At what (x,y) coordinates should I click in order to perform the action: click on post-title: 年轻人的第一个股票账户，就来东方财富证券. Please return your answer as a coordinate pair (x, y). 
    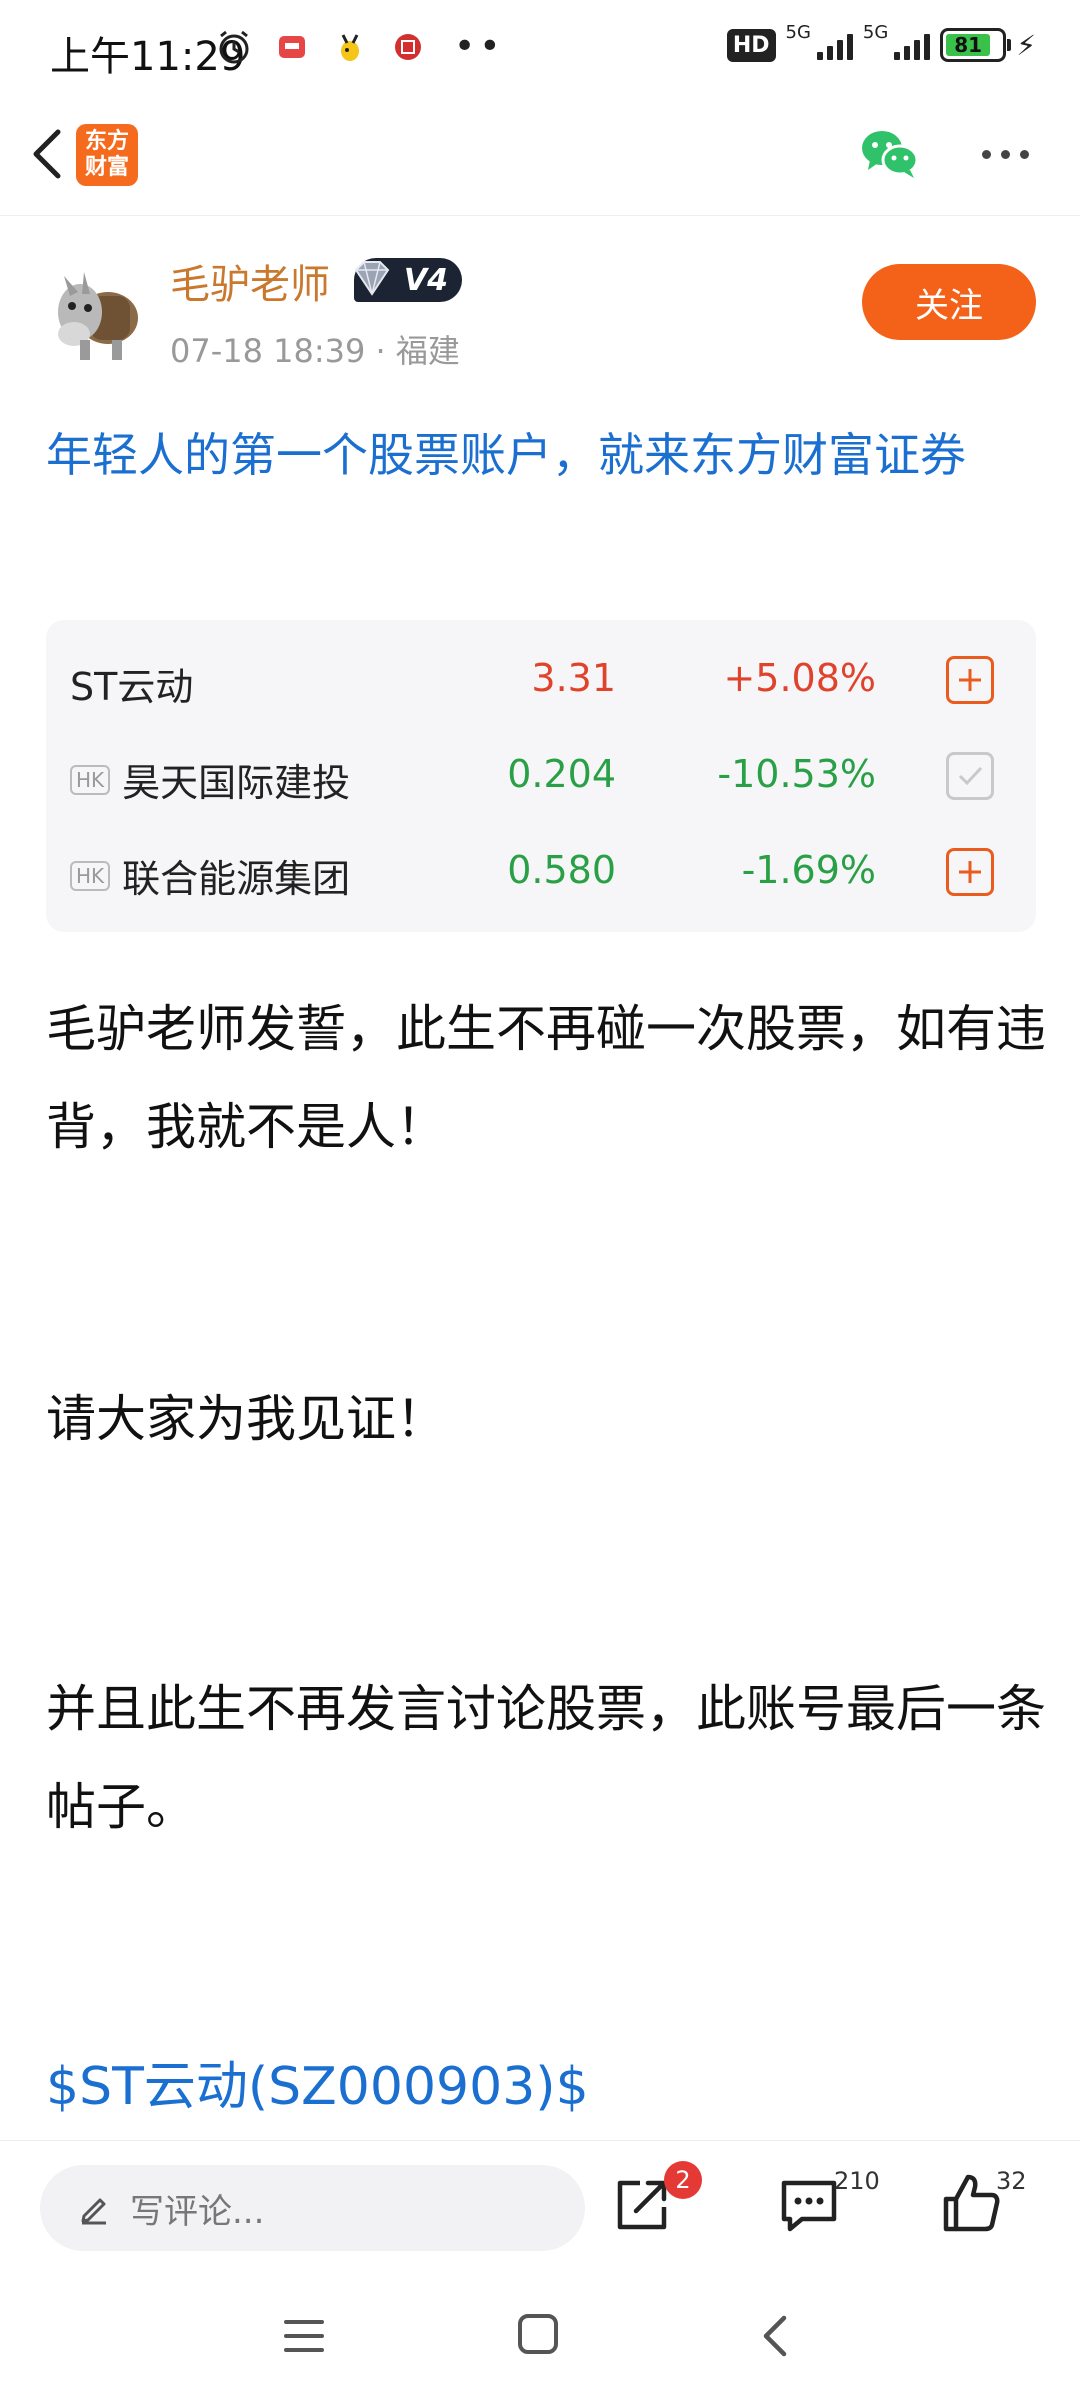
    Looking at the image, I should click on (541, 455).